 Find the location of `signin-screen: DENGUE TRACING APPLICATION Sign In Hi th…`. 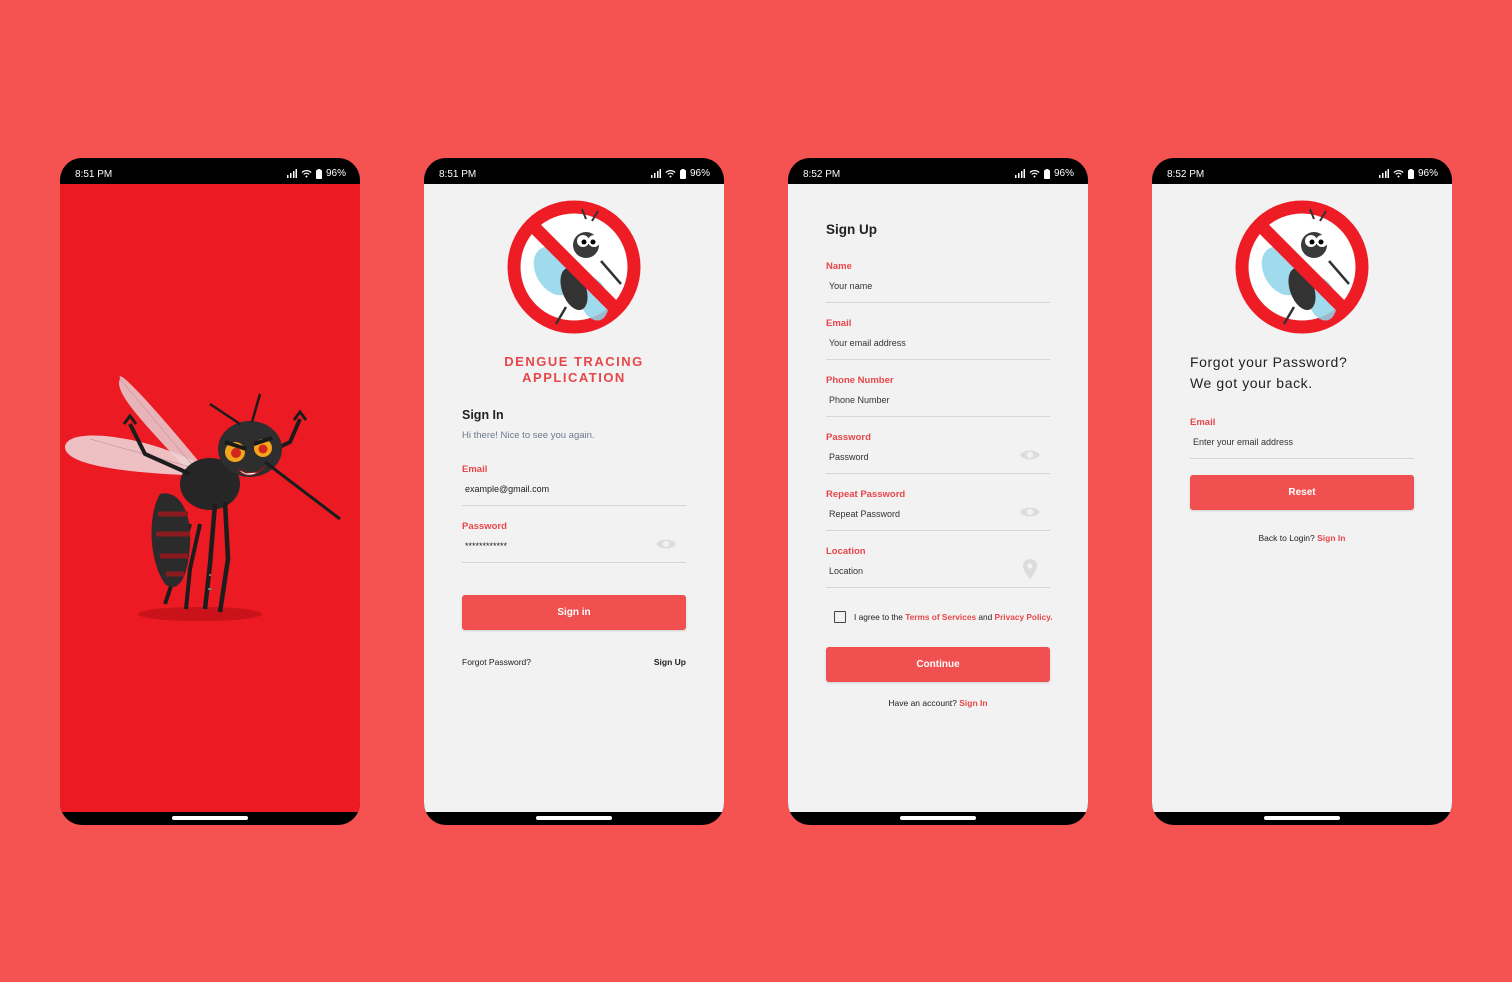

signin-screen: DENGUE TRACING APPLICATION Sign In Hi th… is located at coordinates (574, 498).